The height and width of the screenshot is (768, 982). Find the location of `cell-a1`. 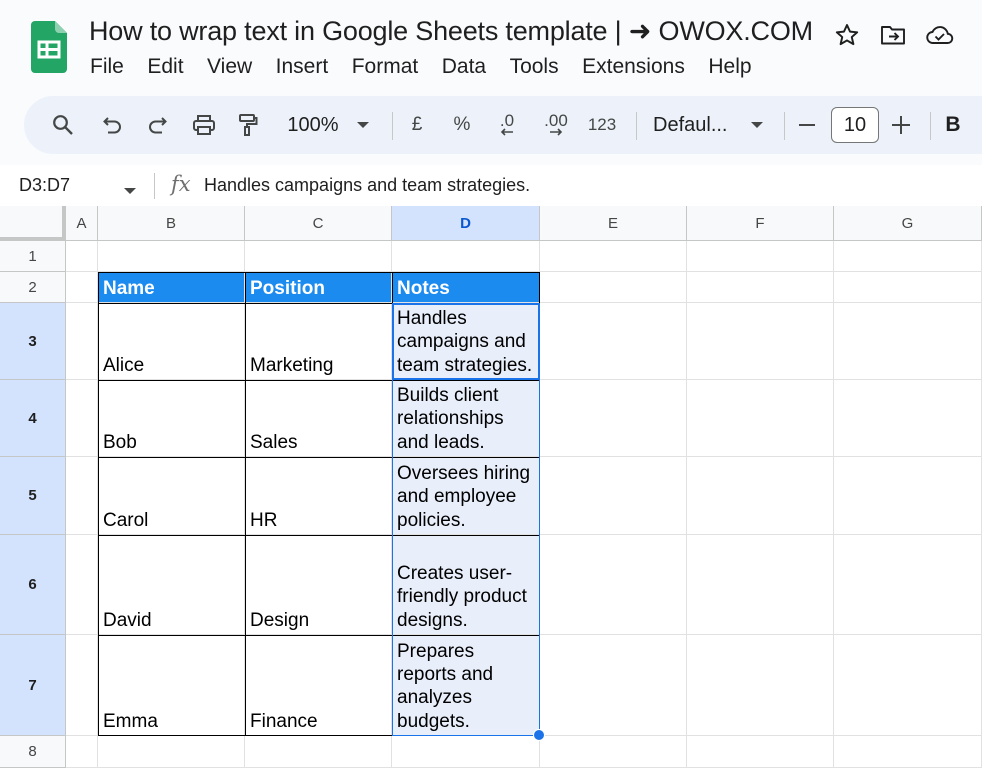

cell-a1 is located at coordinates (82, 256).